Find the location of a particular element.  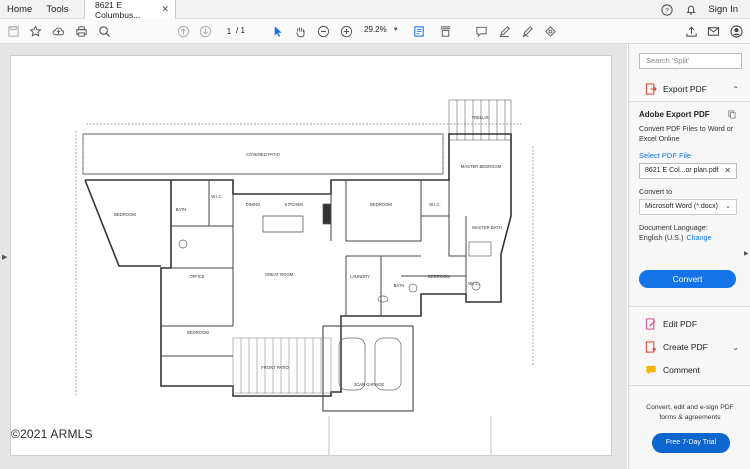

save-icon is located at coordinates (13, 31).